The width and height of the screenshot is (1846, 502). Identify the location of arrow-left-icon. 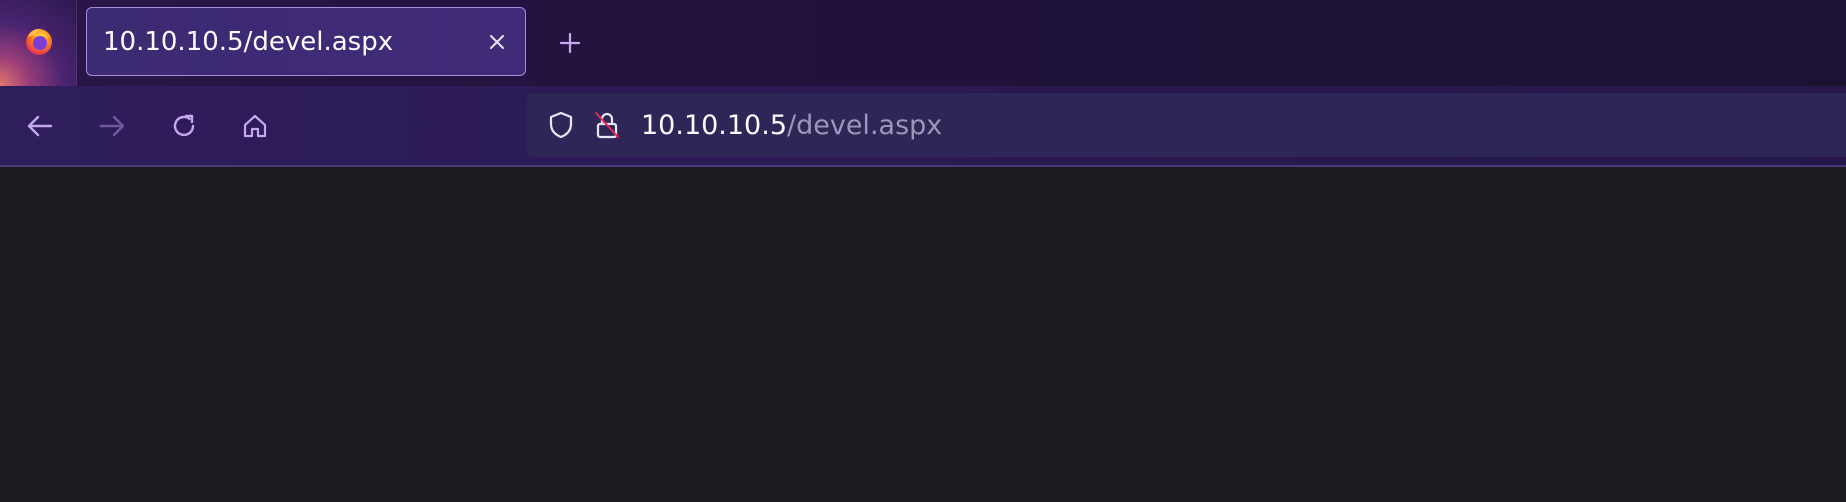
(40, 126).